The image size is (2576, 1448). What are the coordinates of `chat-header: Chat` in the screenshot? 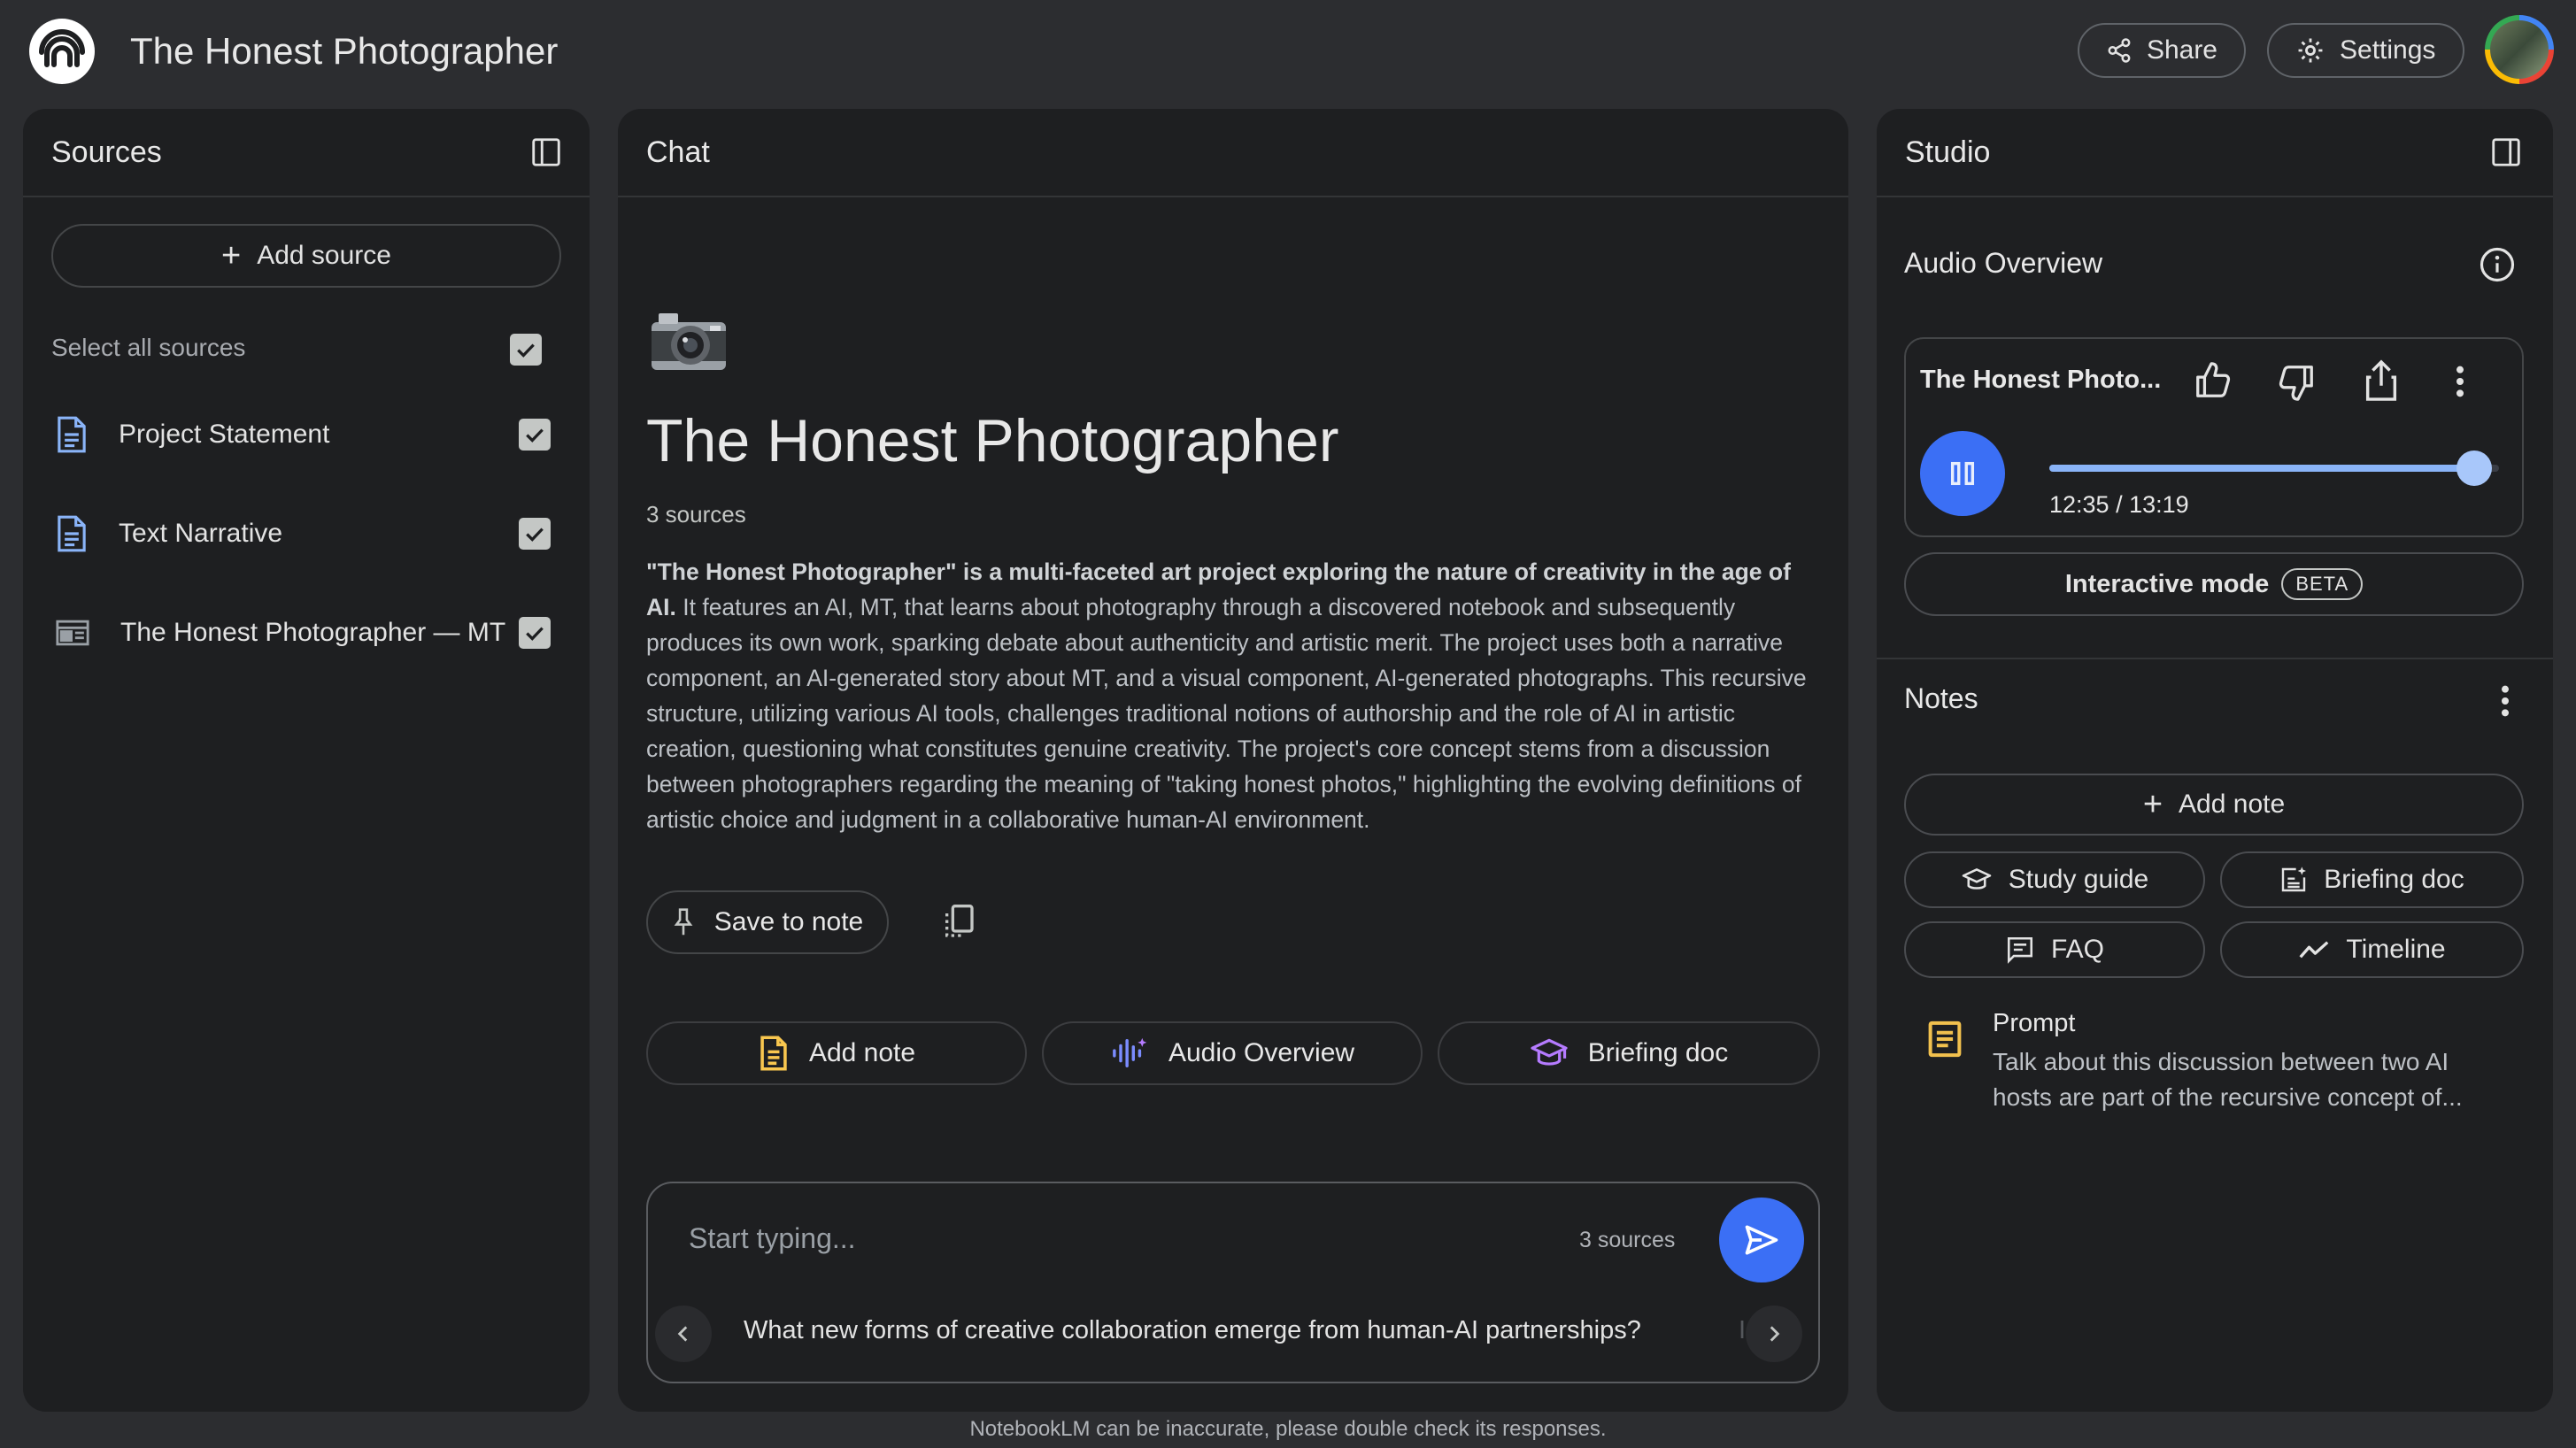 It's located at (1233, 153).